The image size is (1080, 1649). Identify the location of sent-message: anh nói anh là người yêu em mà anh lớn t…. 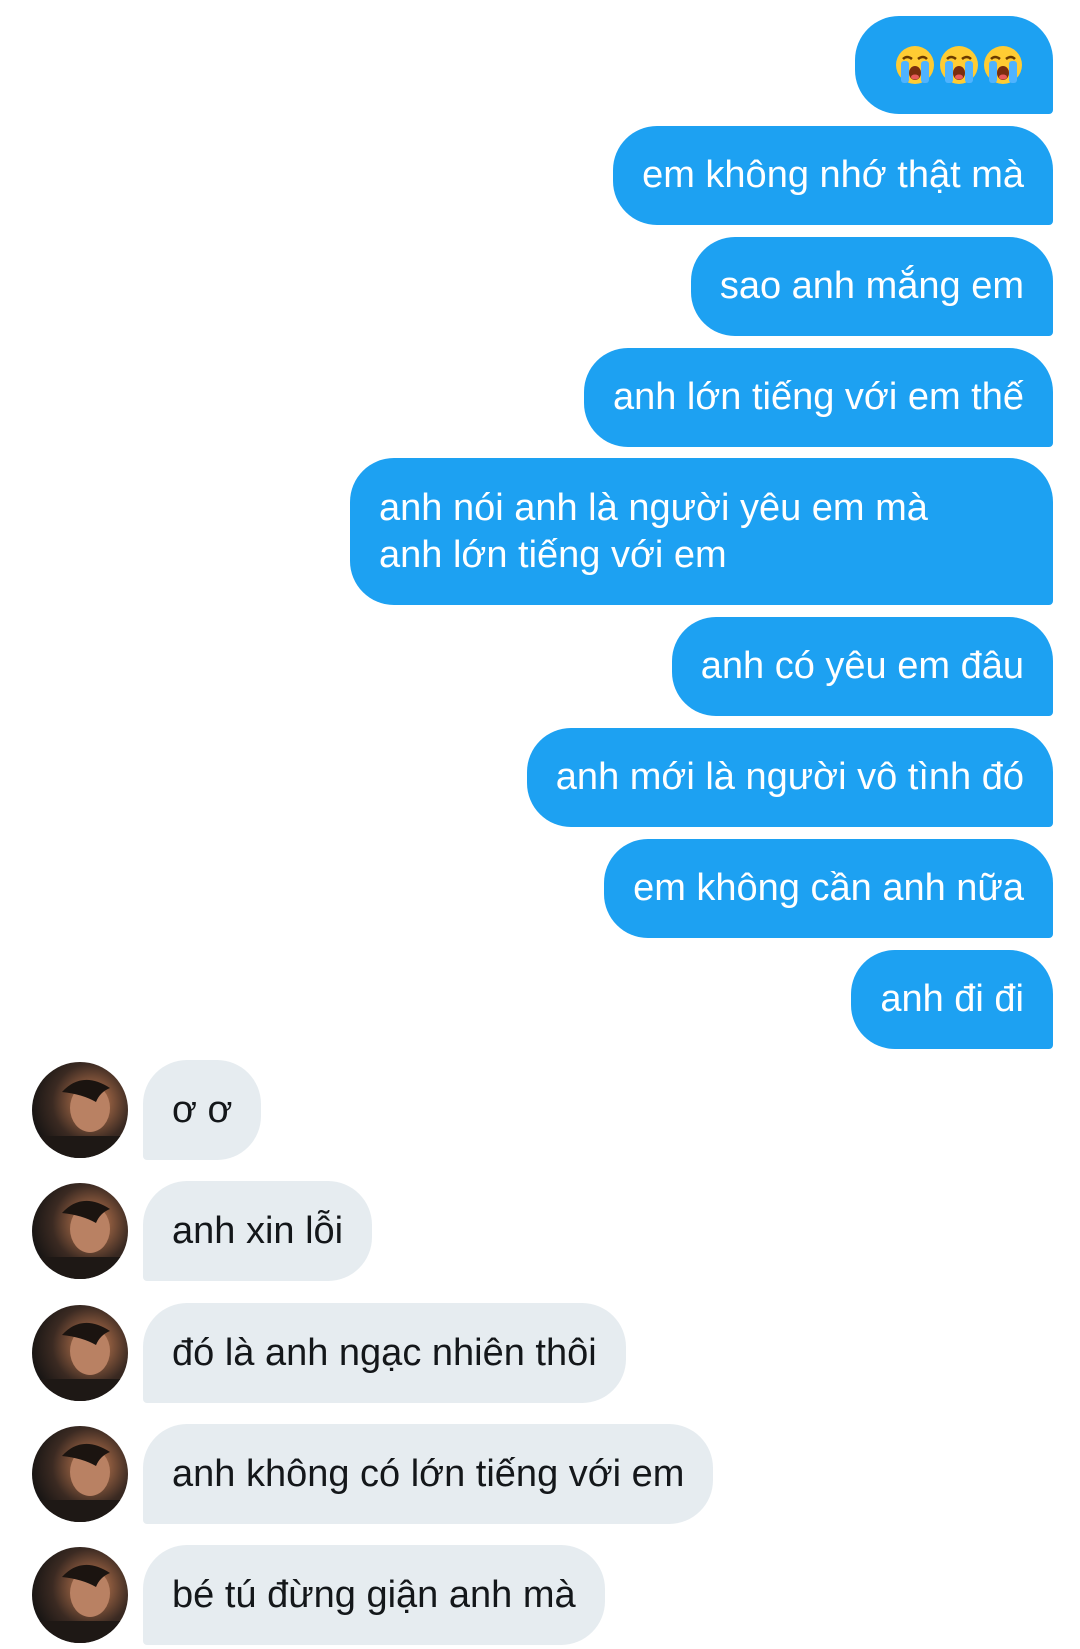
(701, 531).